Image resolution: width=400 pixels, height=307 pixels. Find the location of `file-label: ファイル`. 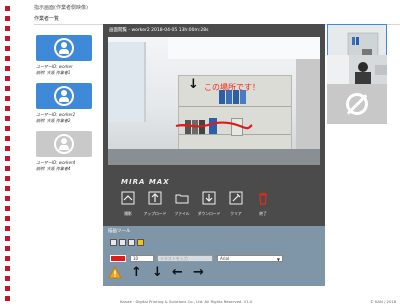

file-label: ファイル is located at coordinates (182, 213).